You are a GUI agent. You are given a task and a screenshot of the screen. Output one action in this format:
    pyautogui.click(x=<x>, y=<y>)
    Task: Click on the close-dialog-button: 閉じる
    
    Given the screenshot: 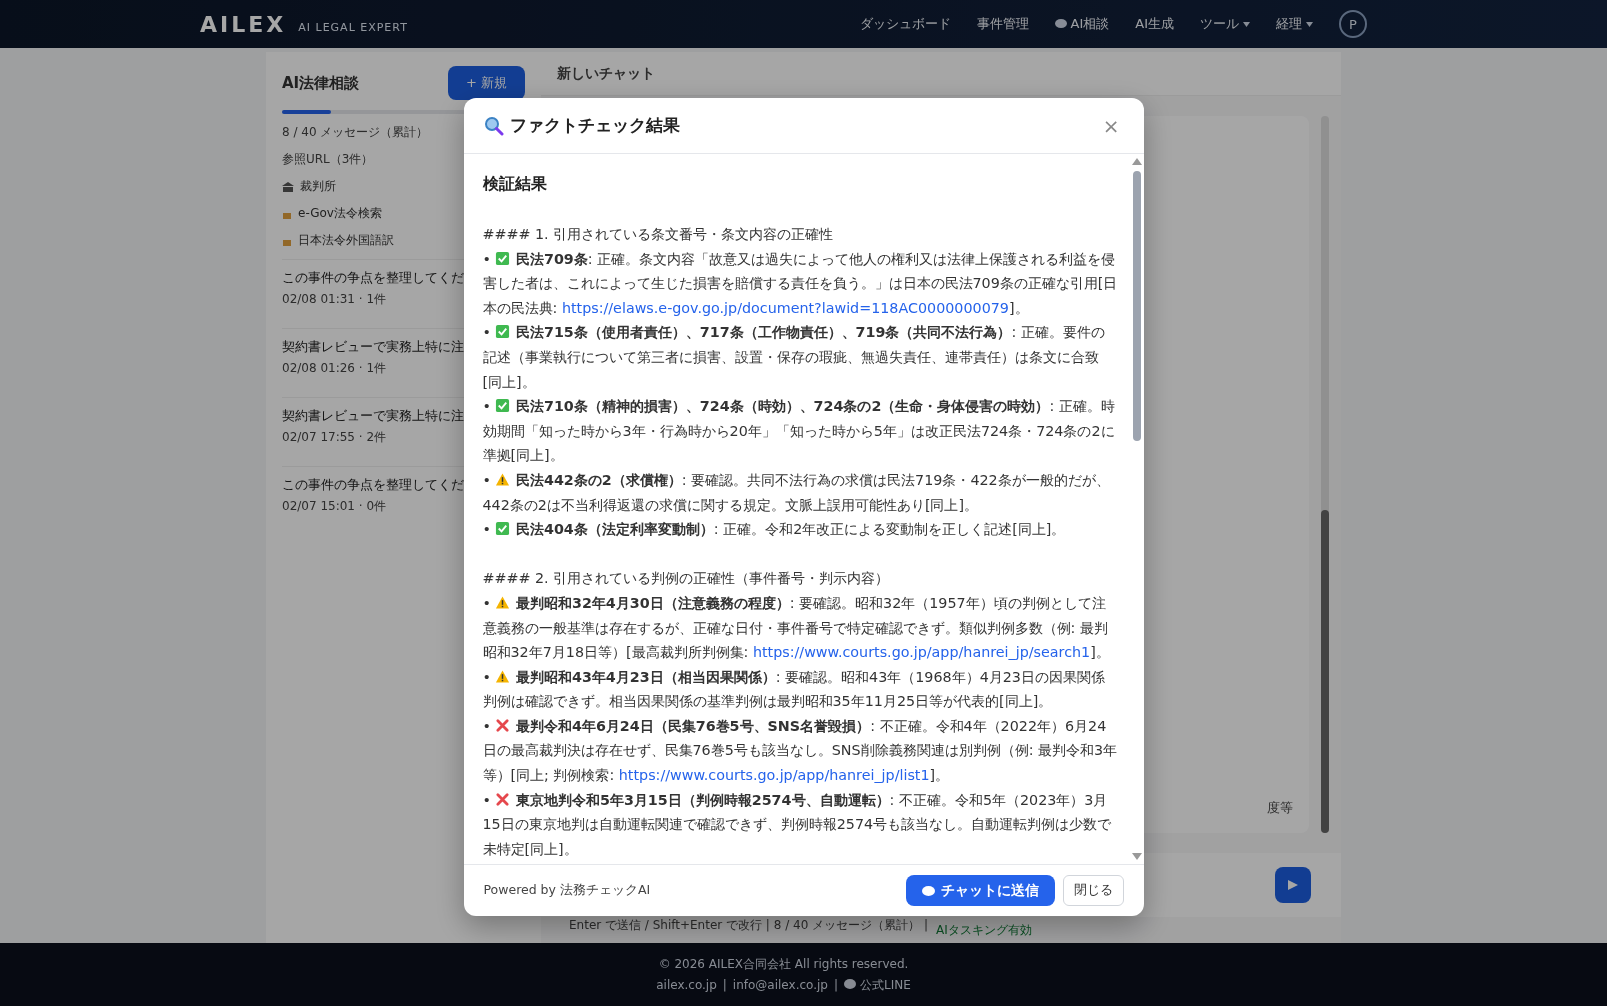 What is the action you would take?
    pyautogui.click(x=1093, y=890)
    